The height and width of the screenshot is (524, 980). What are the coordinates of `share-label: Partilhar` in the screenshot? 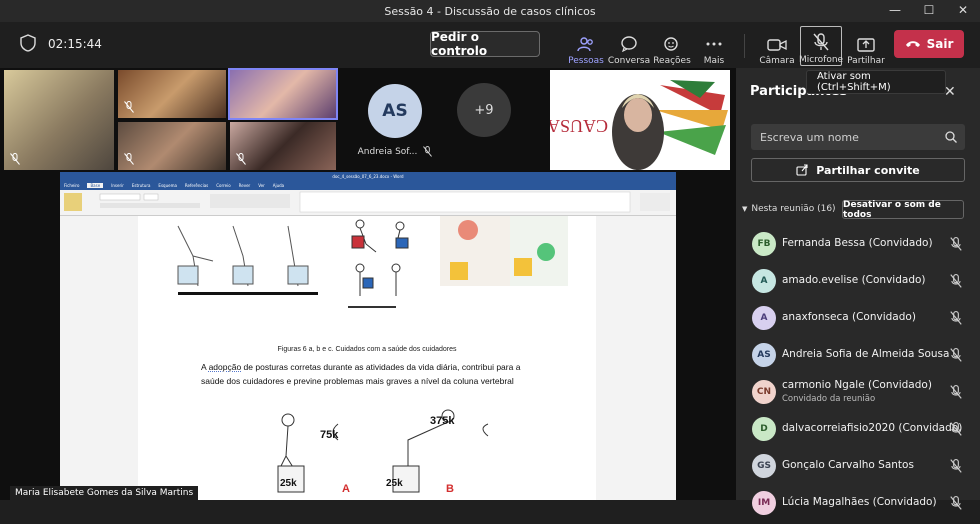 It's located at (866, 61).